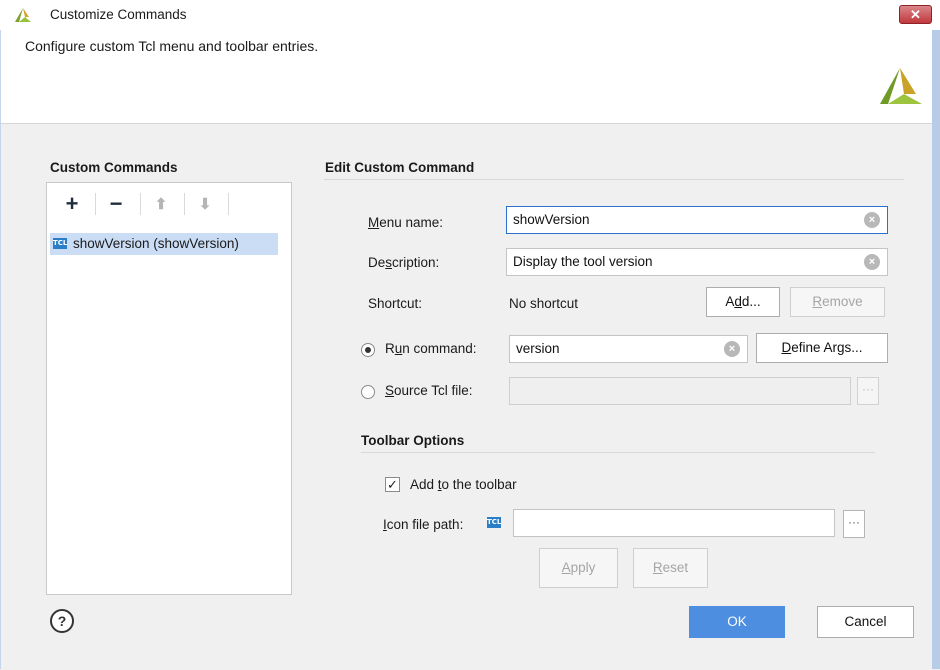 The image size is (940, 670). What do you see at coordinates (431, 348) in the screenshot?
I see `run-command-label: Run command:` at bounding box center [431, 348].